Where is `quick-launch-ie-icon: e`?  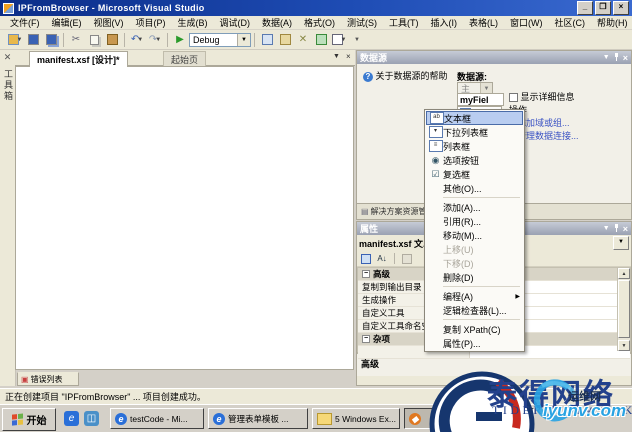
quick-launch-ie-icon: e is located at coordinates (71, 418).